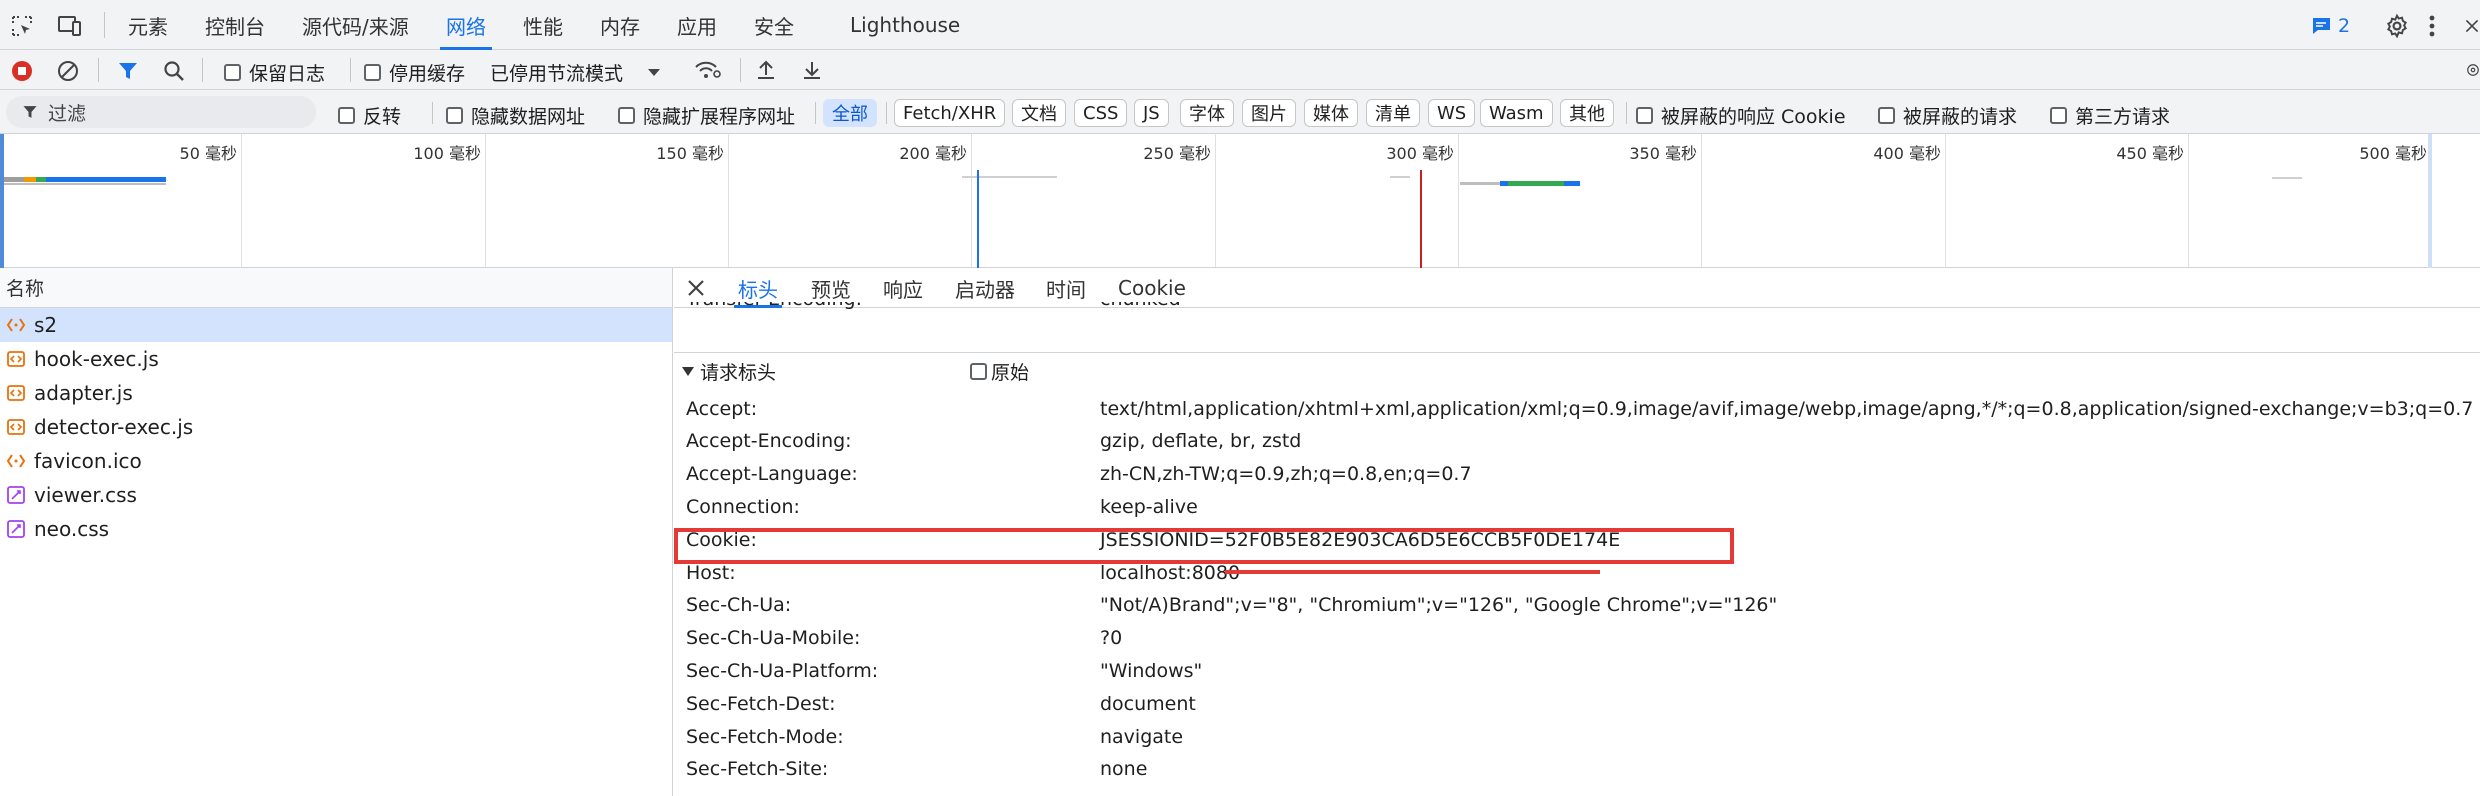 The height and width of the screenshot is (796, 2480). I want to click on tick-label: 50 毫秒, so click(208, 153).